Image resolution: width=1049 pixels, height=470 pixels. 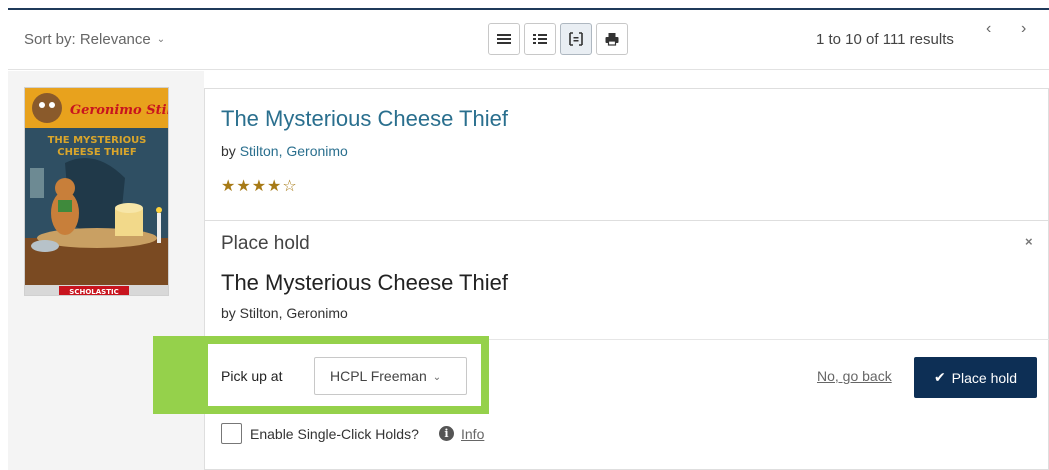 What do you see at coordinates (1029, 241) in the screenshot?
I see `close-icon: ×` at bounding box center [1029, 241].